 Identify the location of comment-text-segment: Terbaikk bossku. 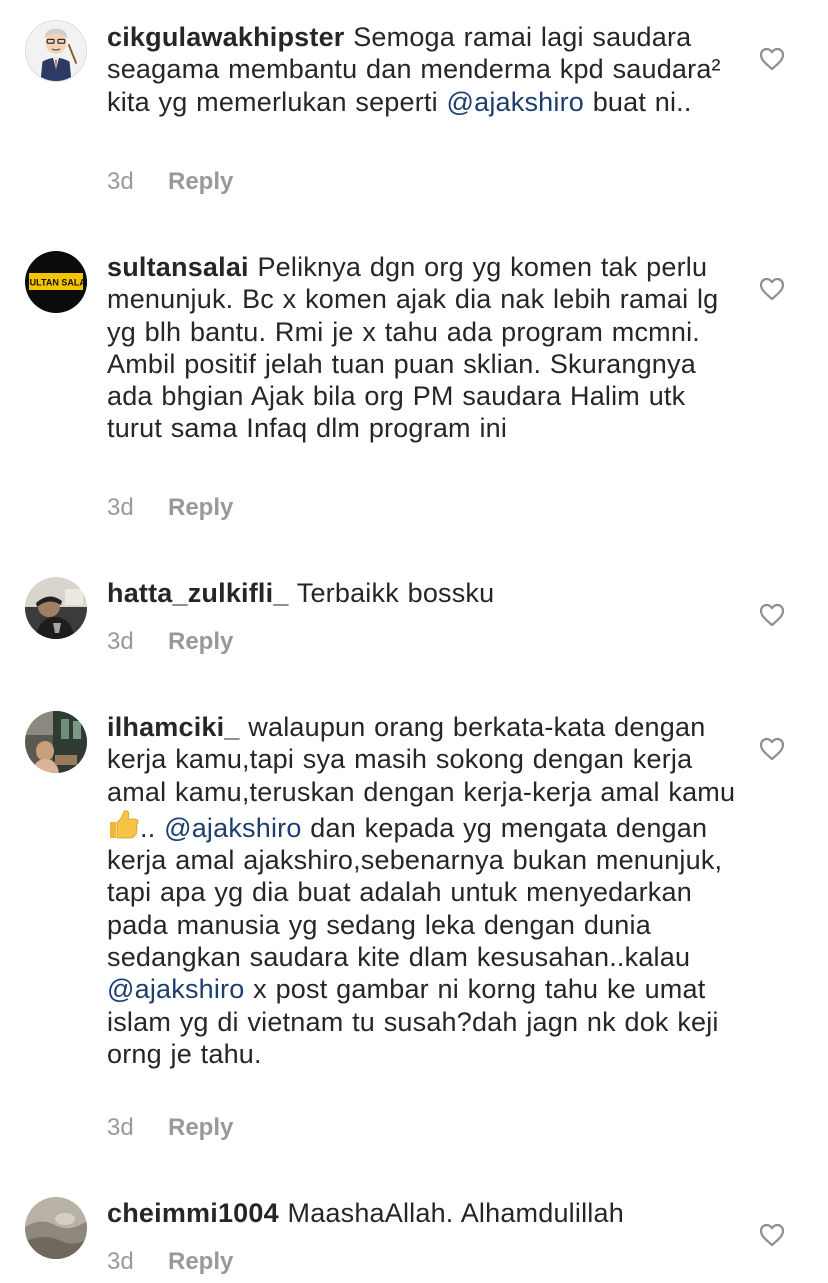
(395, 593).